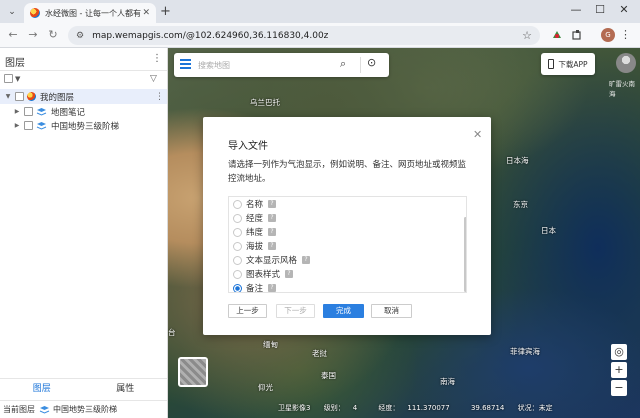  Describe the element at coordinates (619, 352) in the screenshot. I see `locate-me-icon: ◎` at that location.